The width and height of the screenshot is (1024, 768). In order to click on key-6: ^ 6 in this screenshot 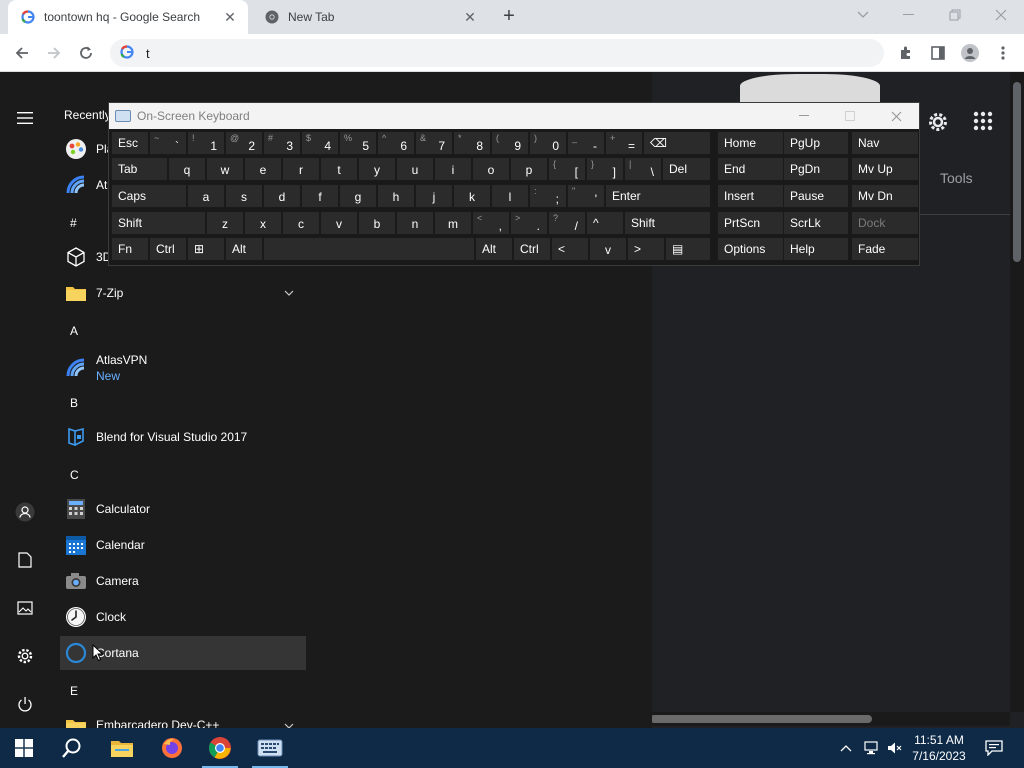, I will do `click(396, 143)`.